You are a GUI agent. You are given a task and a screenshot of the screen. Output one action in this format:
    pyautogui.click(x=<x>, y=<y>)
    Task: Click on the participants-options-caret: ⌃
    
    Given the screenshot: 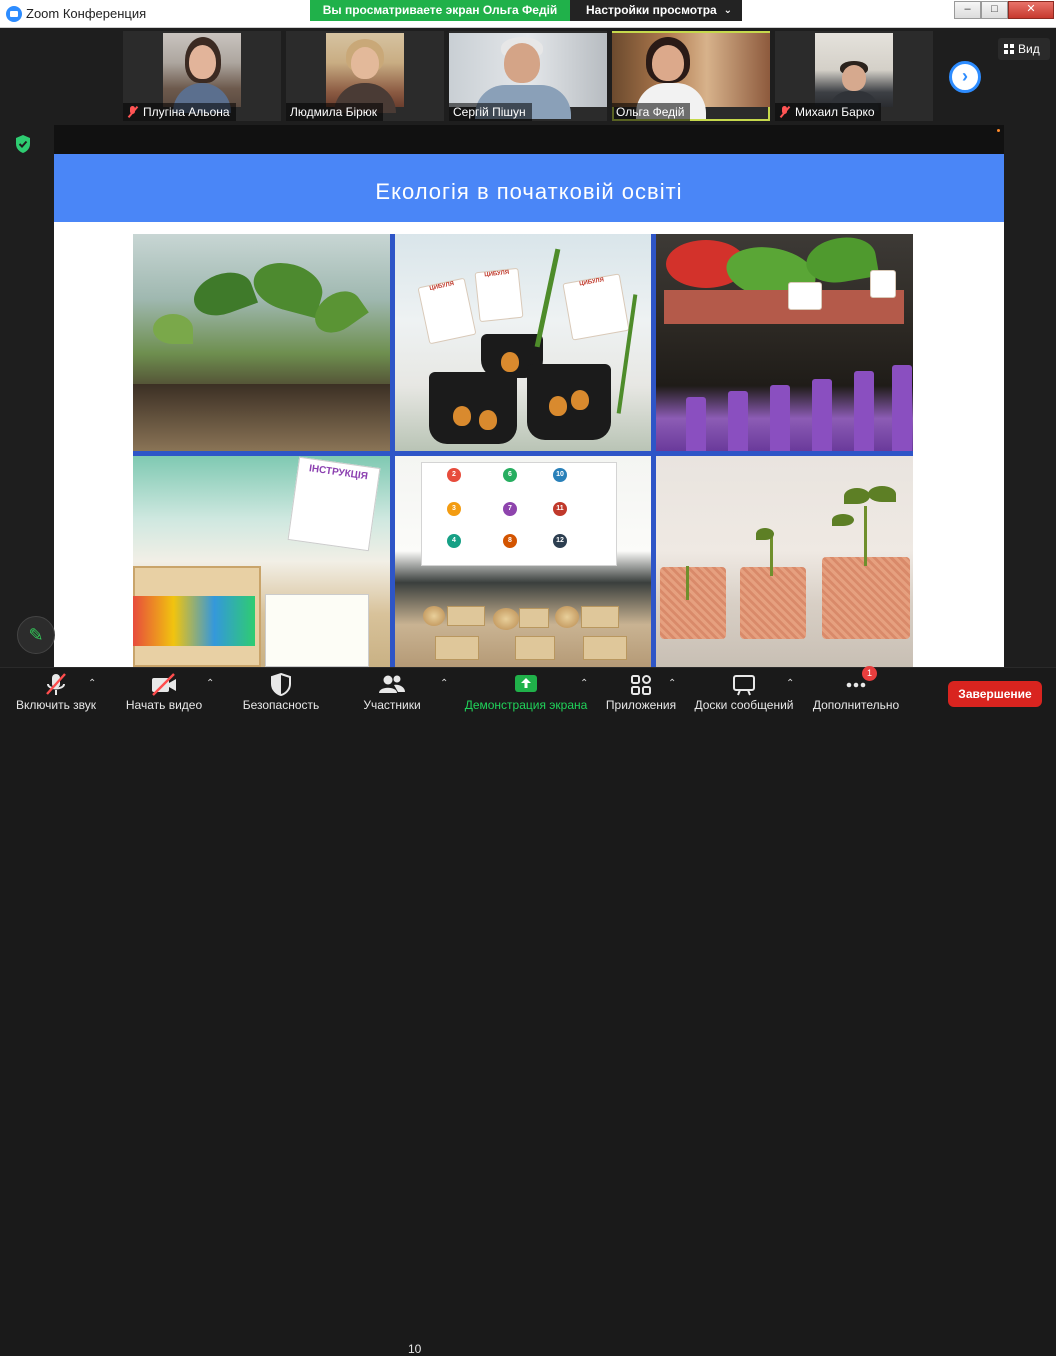 What is the action you would take?
    pyautogui.click(x=444, y=683)
    